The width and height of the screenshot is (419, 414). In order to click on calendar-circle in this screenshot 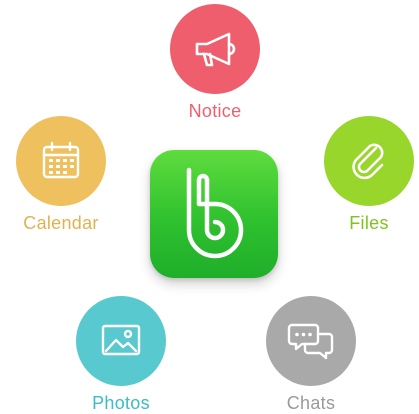, I will do `click(61, 161)`.